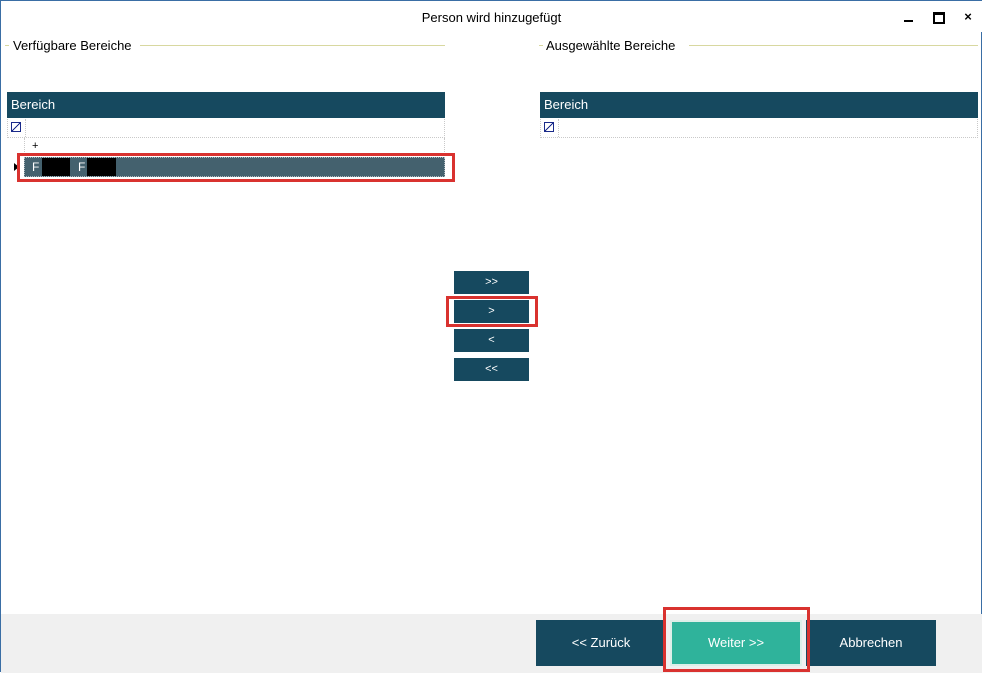 The height and width of the screenshot is (674, 984). What do you see at coordinates (759, 105) in the screenshot?
I see `selected-grid-header: Bereich` at bounding box center [759, 105].